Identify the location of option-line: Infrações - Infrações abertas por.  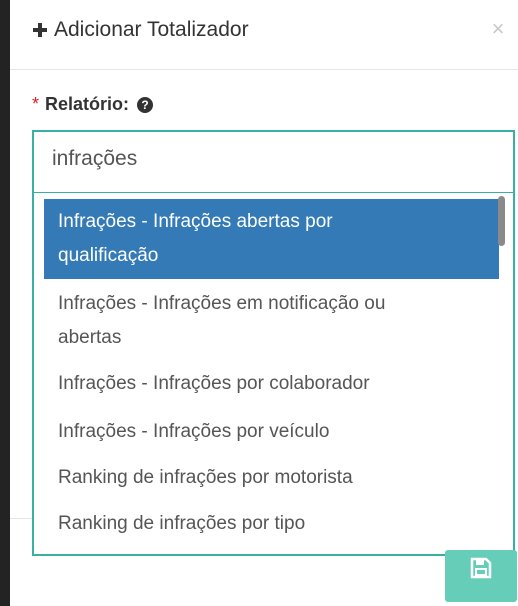
(195, 221).